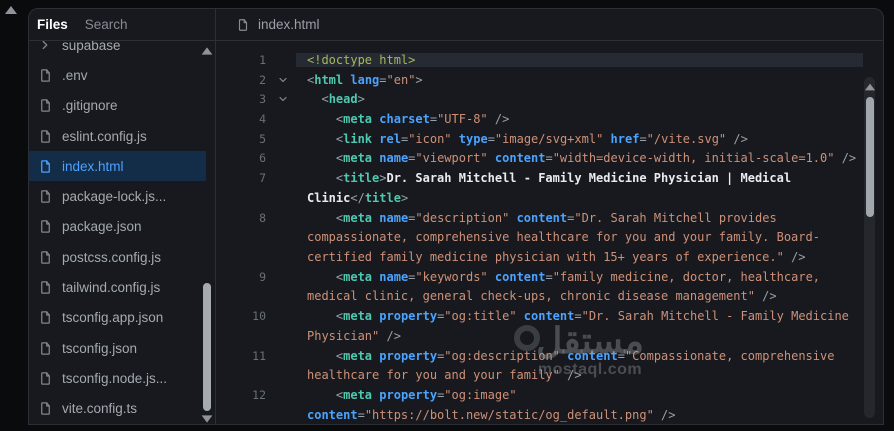  I want to click on line-number: 2, so click(262, 79).